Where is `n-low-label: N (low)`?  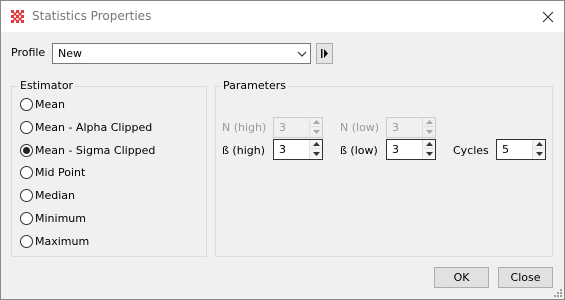 n-low-label: N (low) is located at coordinates (360, 127).